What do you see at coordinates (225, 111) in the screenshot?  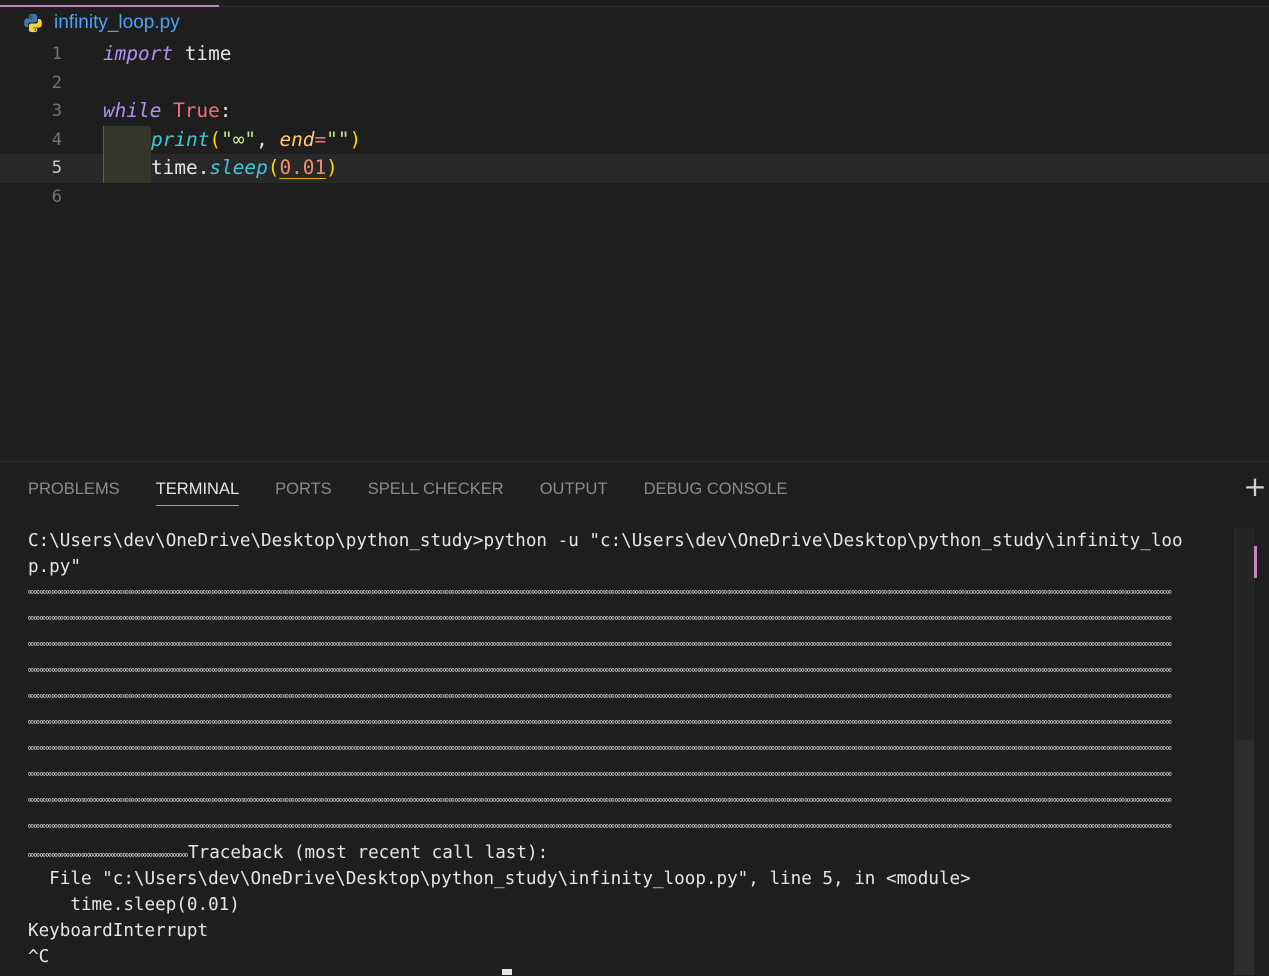 I see `colon: :` at bounding box center [225, 111].